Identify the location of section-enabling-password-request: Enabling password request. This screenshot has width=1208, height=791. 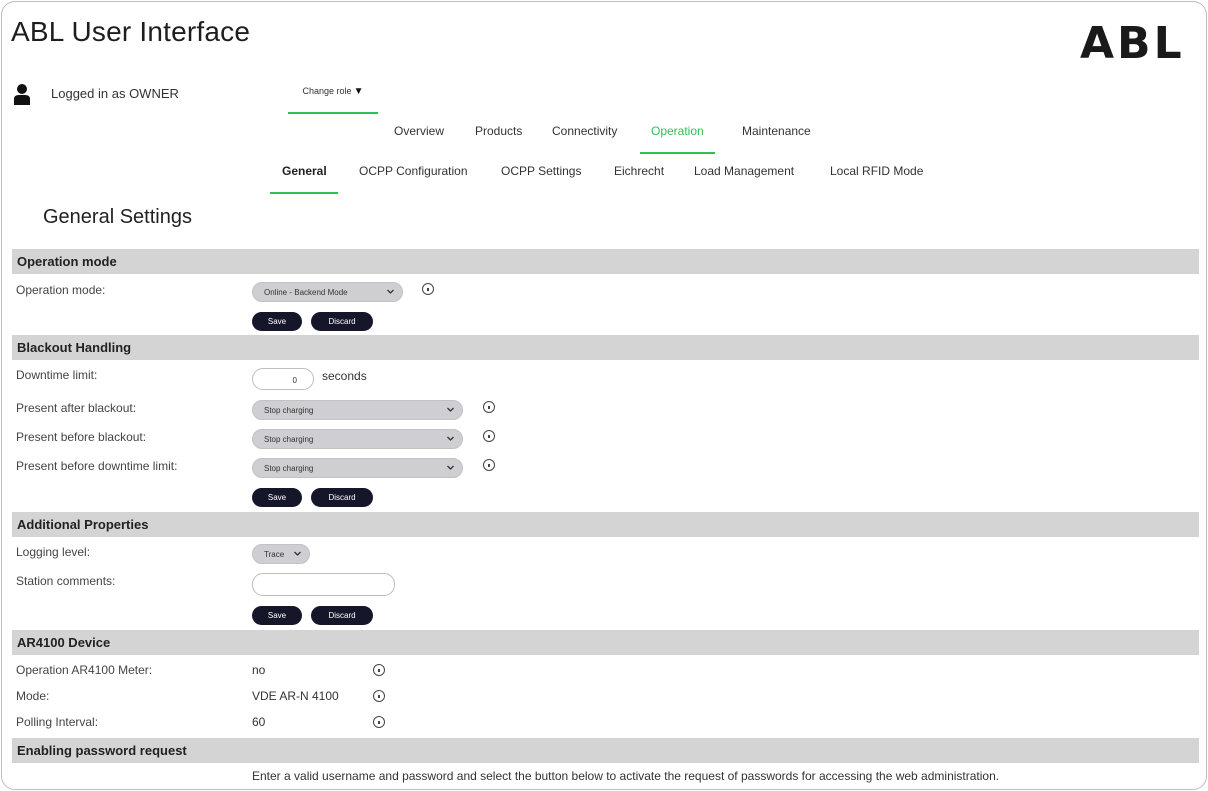
(605, 750).